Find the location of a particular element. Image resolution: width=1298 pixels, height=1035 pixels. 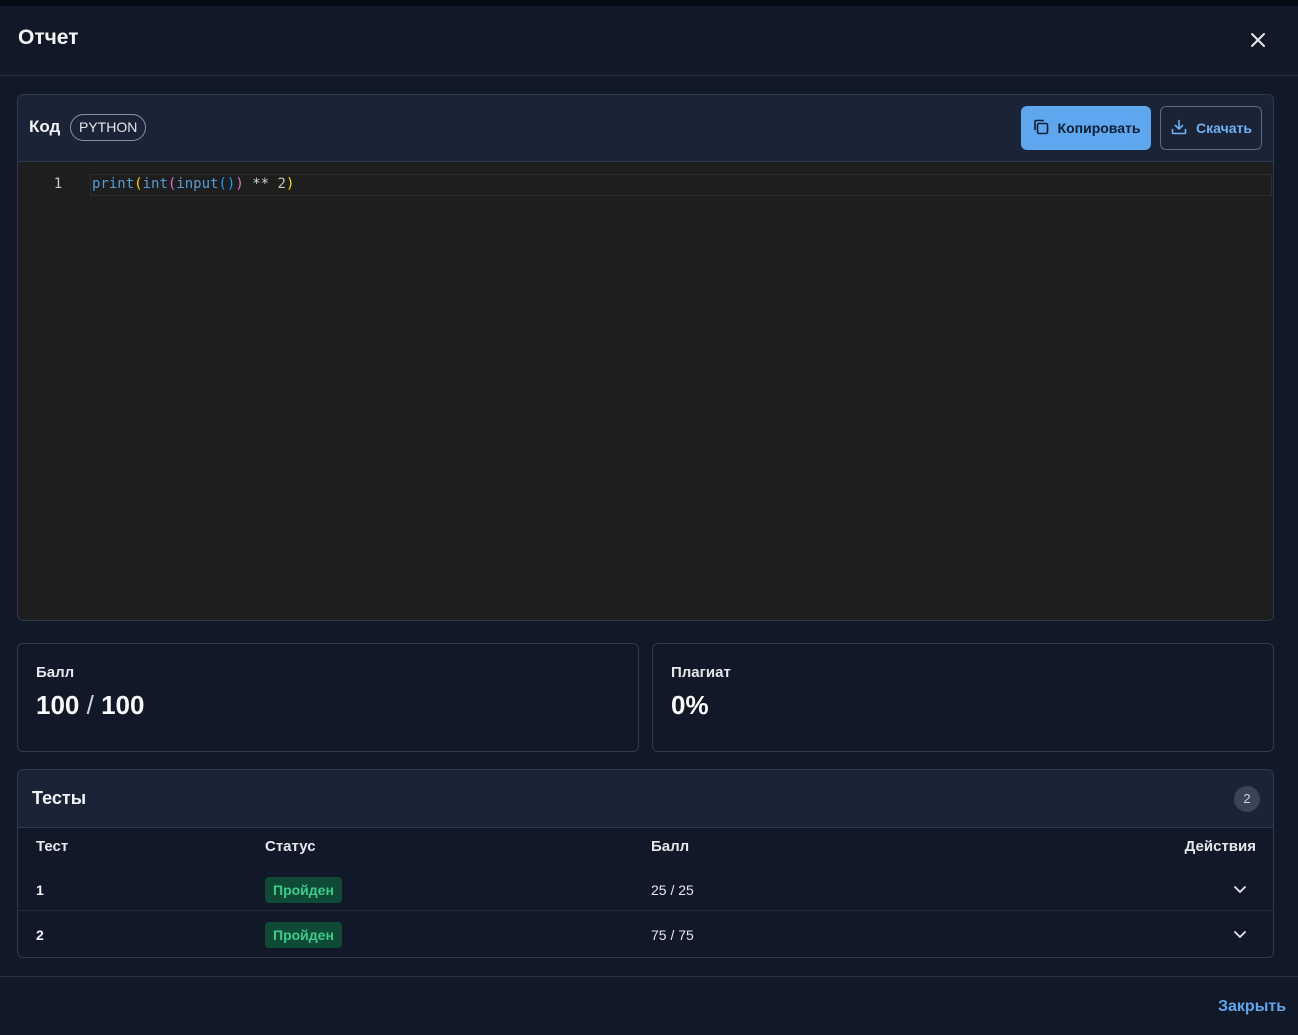

download-button: Скачать is located at coordinates (1211, 128).